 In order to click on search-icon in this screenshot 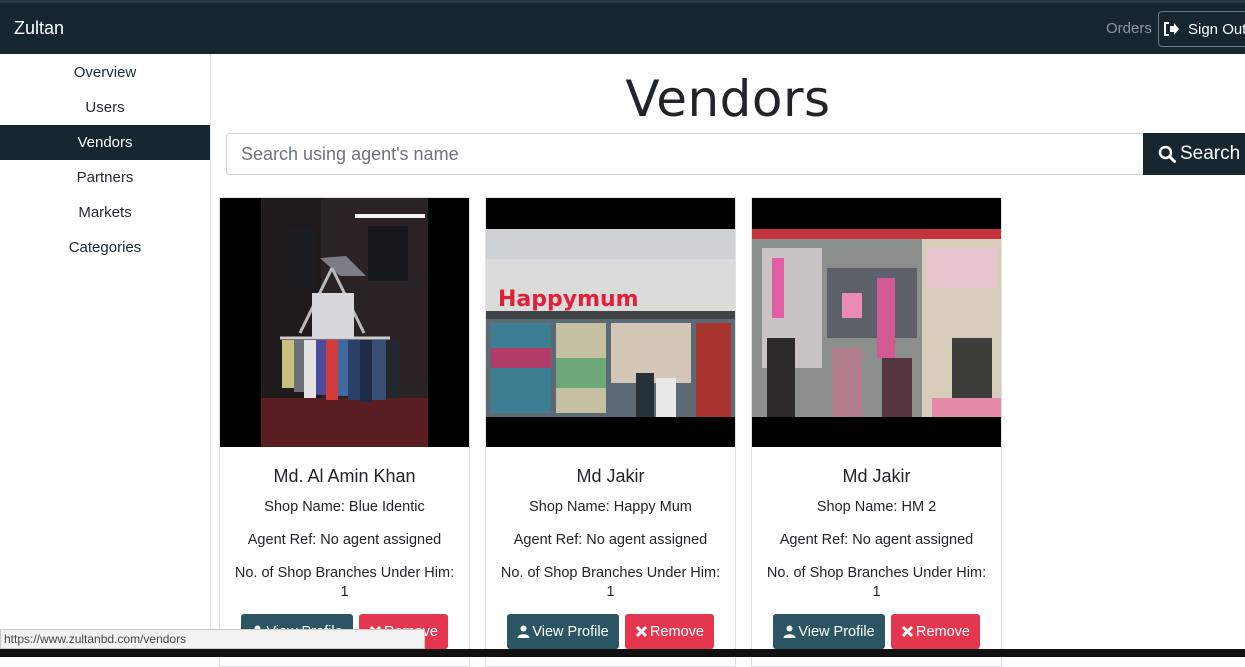, I will do `click(1167, 154)`.